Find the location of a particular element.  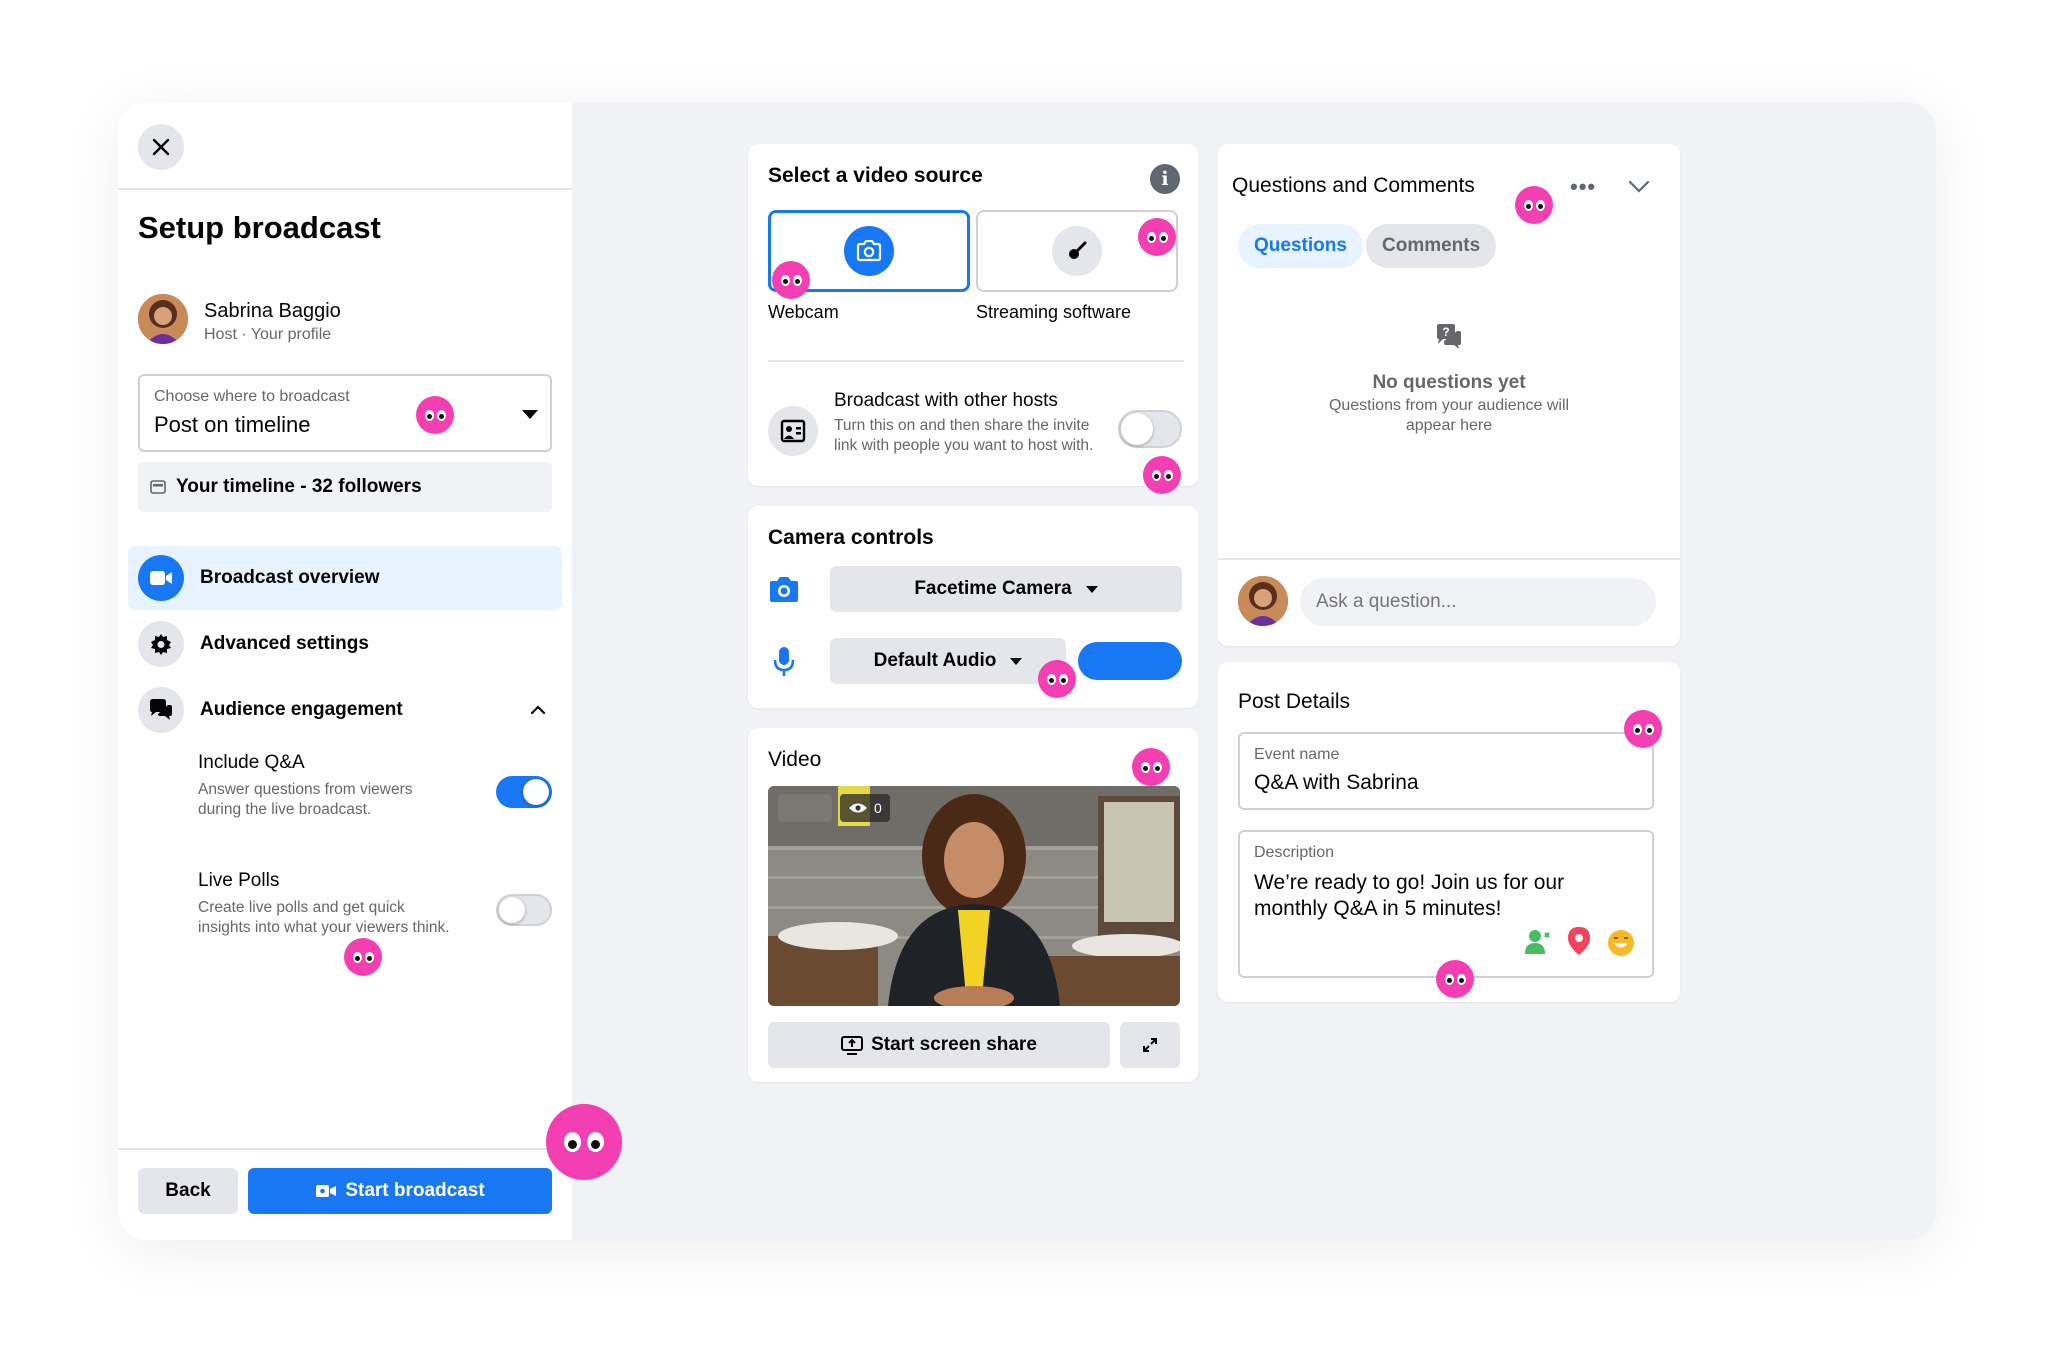

camera-select: Facetime Camera is located at coordinates (1006, 589).